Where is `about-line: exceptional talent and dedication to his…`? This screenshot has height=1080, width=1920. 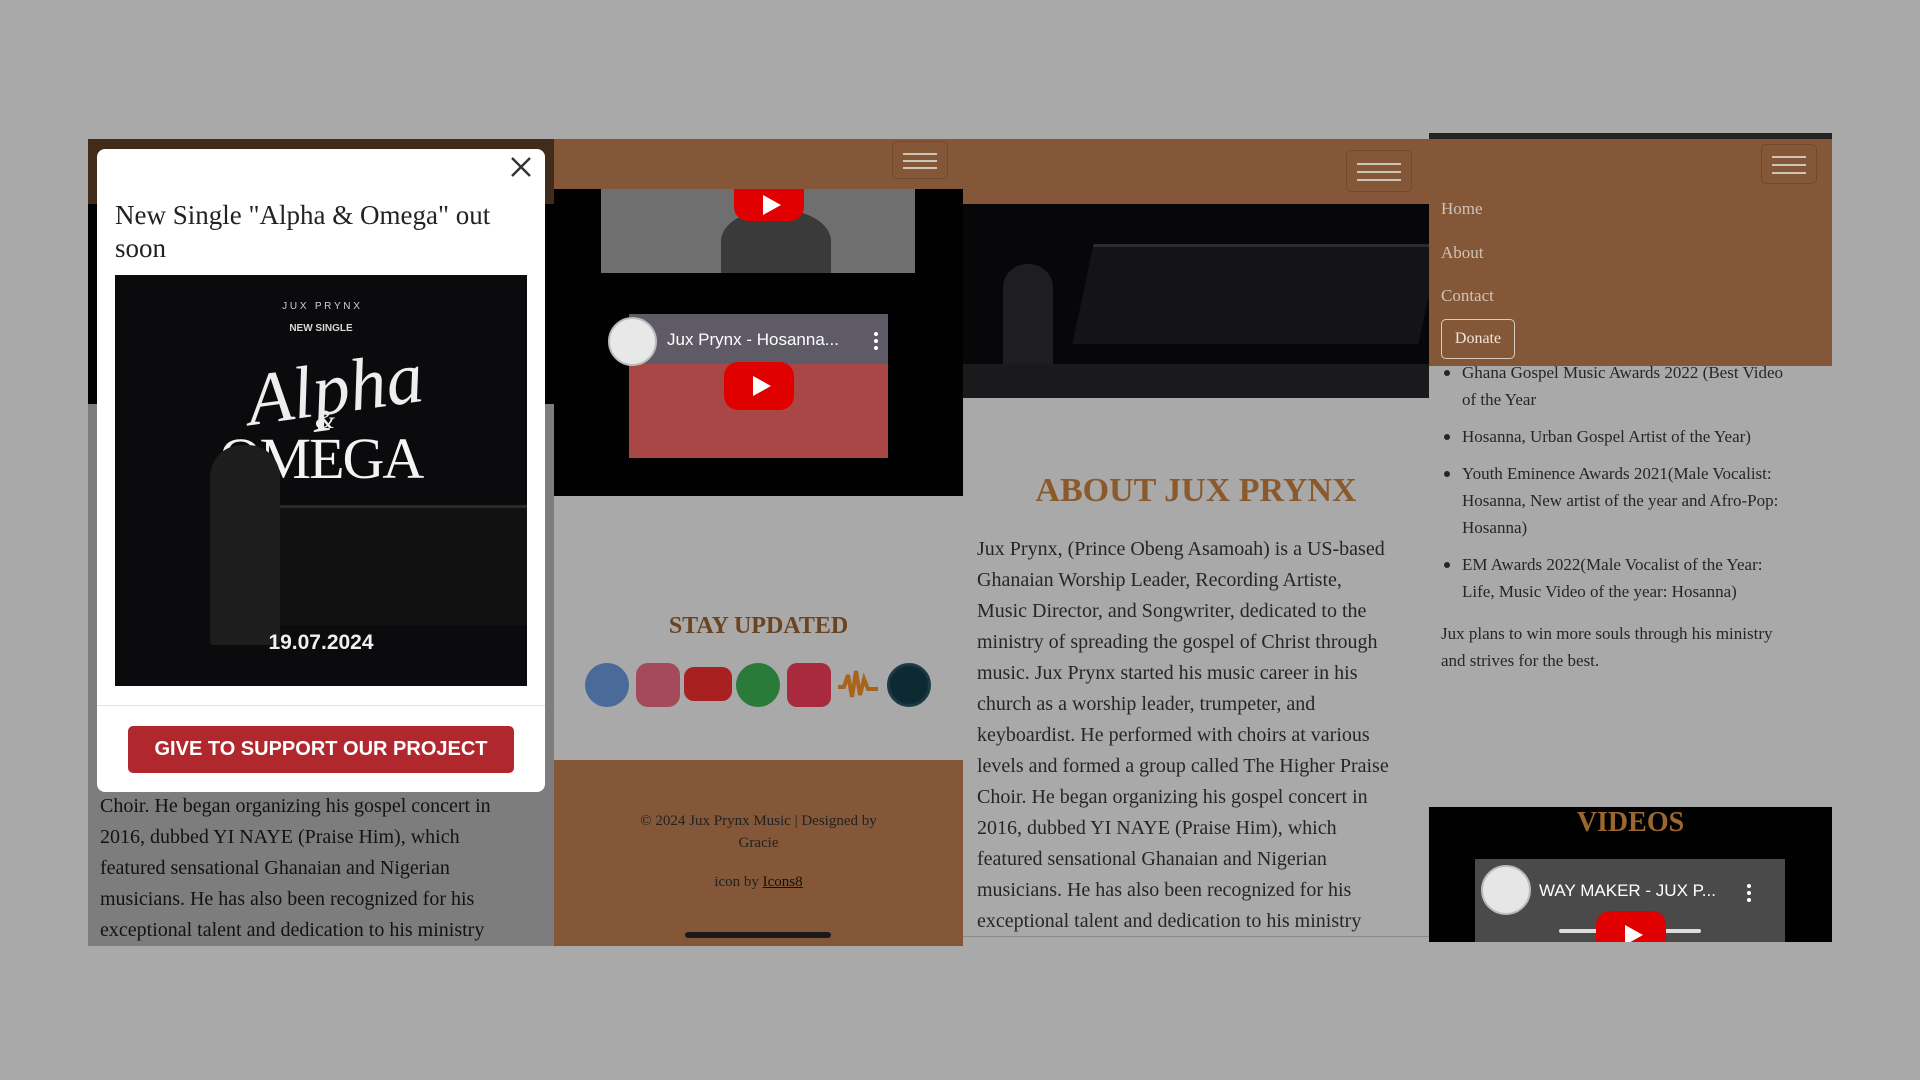 about-line: exceptional talent and dedication to his… is located at coordinates (1169, 921).